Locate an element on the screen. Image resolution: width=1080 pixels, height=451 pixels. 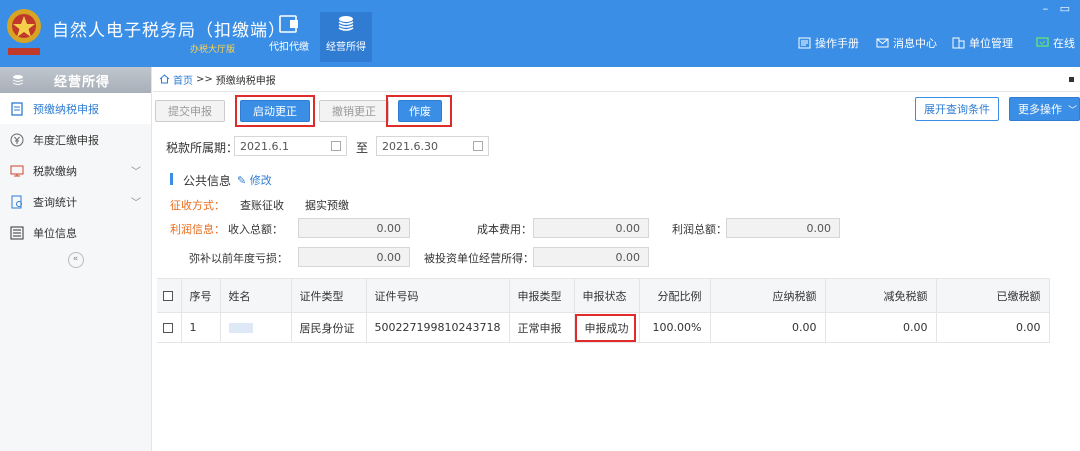
row-id-type: 居民身份证 is located at coordinates (329, 327).